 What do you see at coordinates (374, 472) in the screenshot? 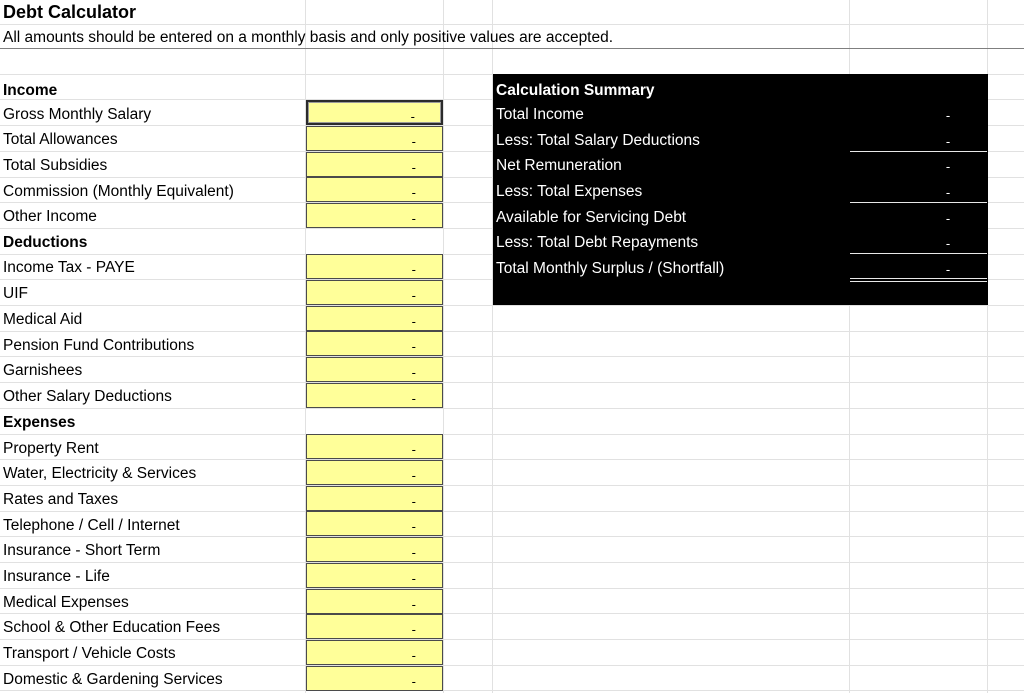
I see `expense-utilities-input: -` at bounding box center [374, 472].